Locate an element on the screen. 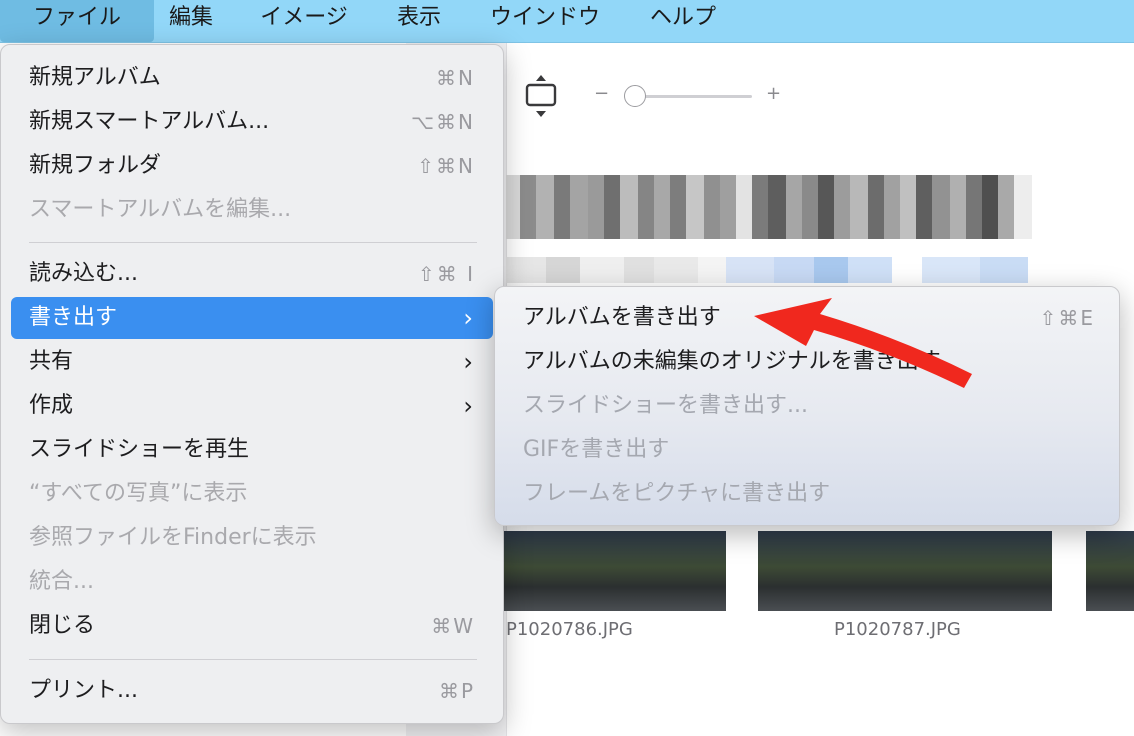  menu-item-share: 共有 › is located at coordinates (252, 362).